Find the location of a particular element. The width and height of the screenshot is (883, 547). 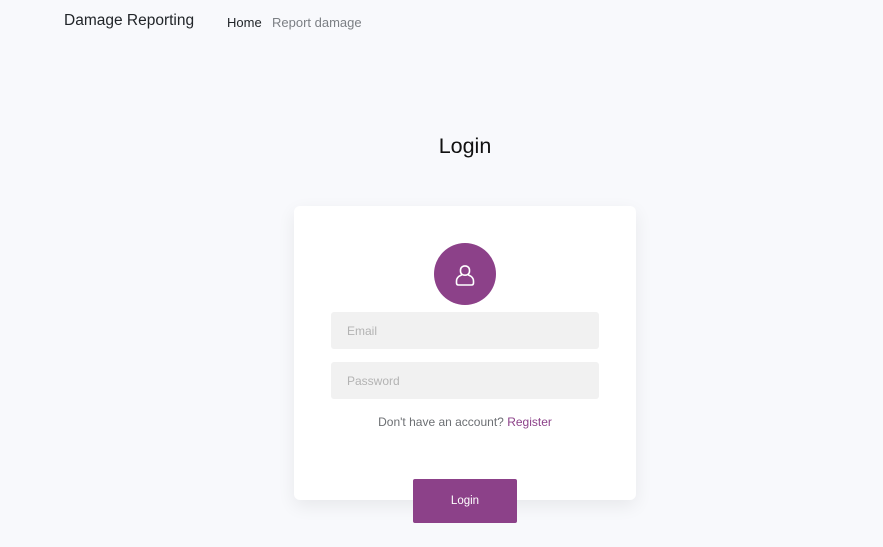

nav-link-report-damage: Report damage is located at coordinates (317, 22).